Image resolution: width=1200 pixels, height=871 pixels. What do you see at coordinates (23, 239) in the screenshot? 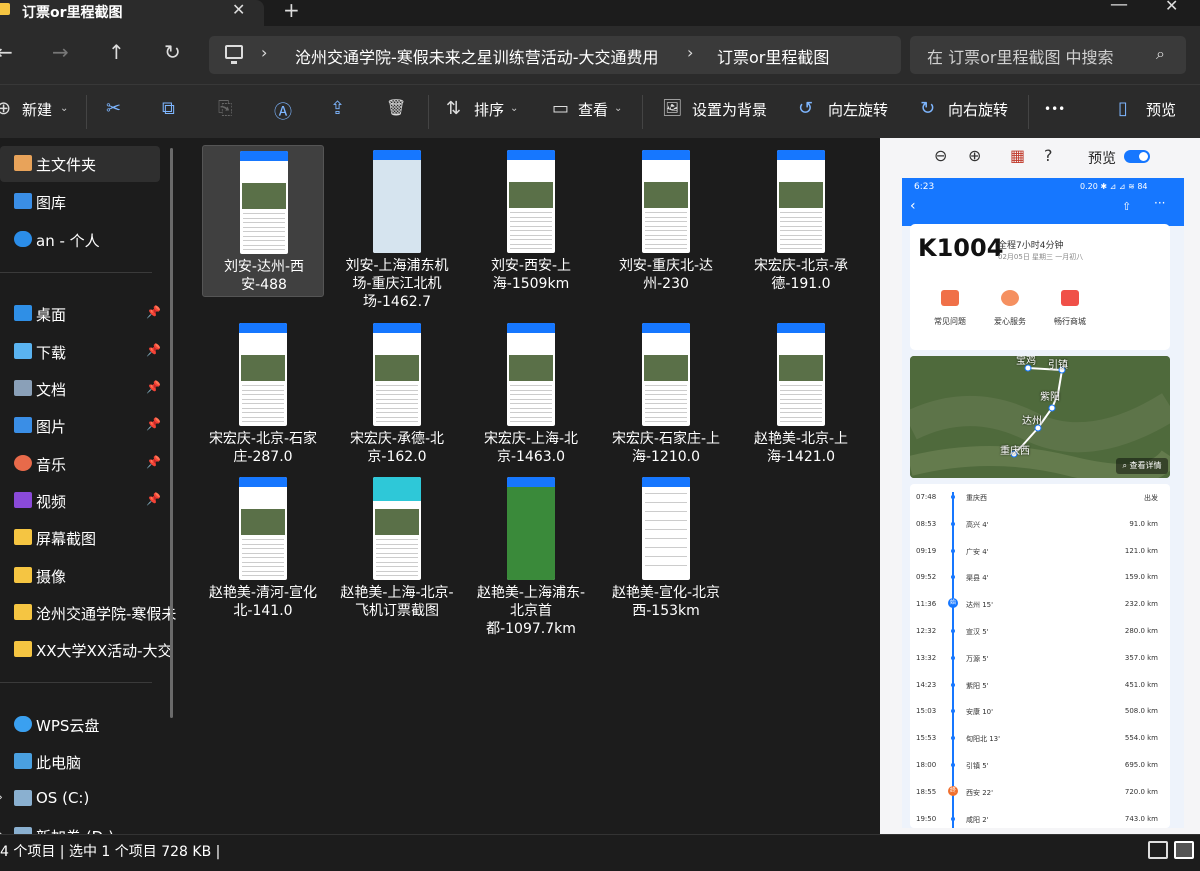
I see `cloud-icon` at bounding box center [23, 239].